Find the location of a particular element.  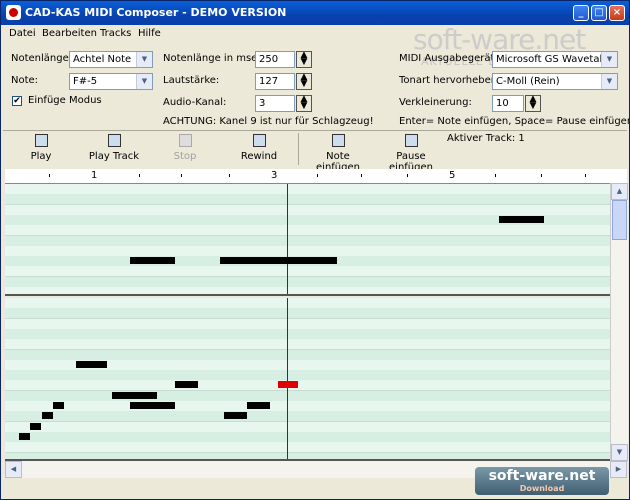

key-label: Tonart hervorheben: is located at coordinates (450, 80).